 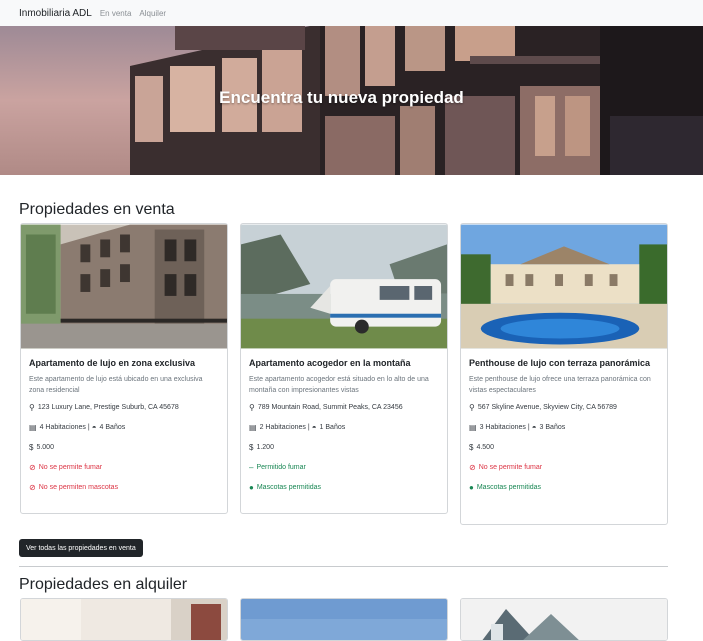 What do you see at coordinates (103, 584) in the screenshot?
I see `section-title-rent: Propiedades en alquiler` at bounding box center [103, 584].